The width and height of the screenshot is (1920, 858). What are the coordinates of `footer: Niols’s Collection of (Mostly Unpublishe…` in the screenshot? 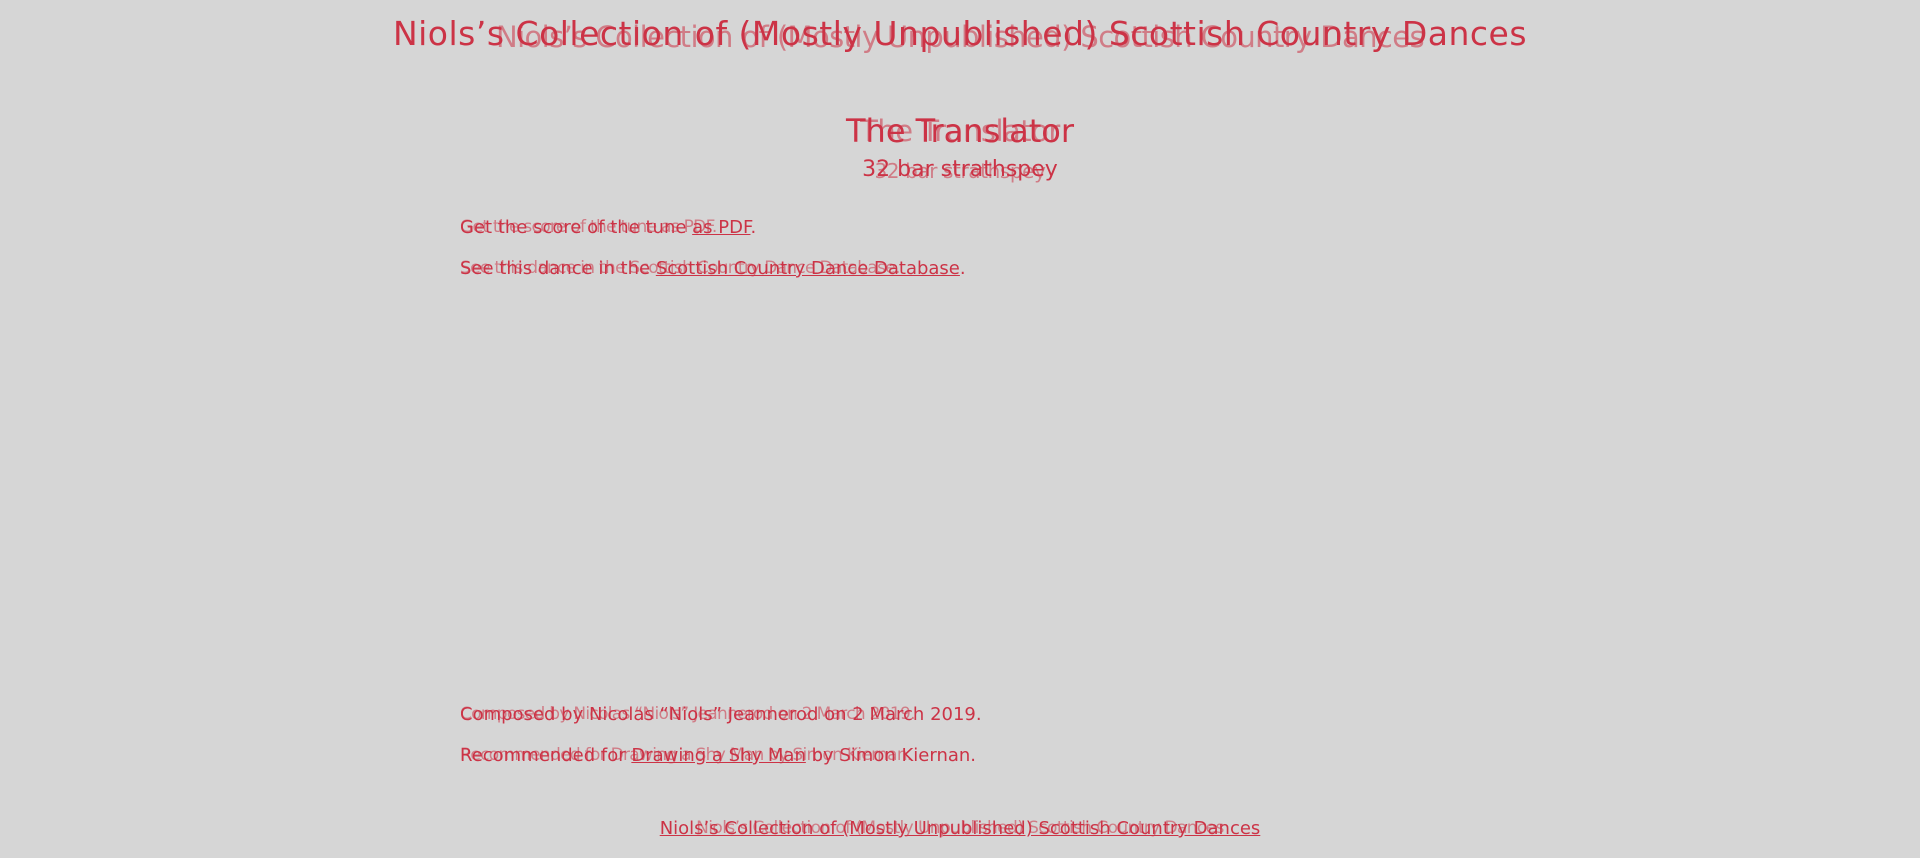 It's located at (960, 828).